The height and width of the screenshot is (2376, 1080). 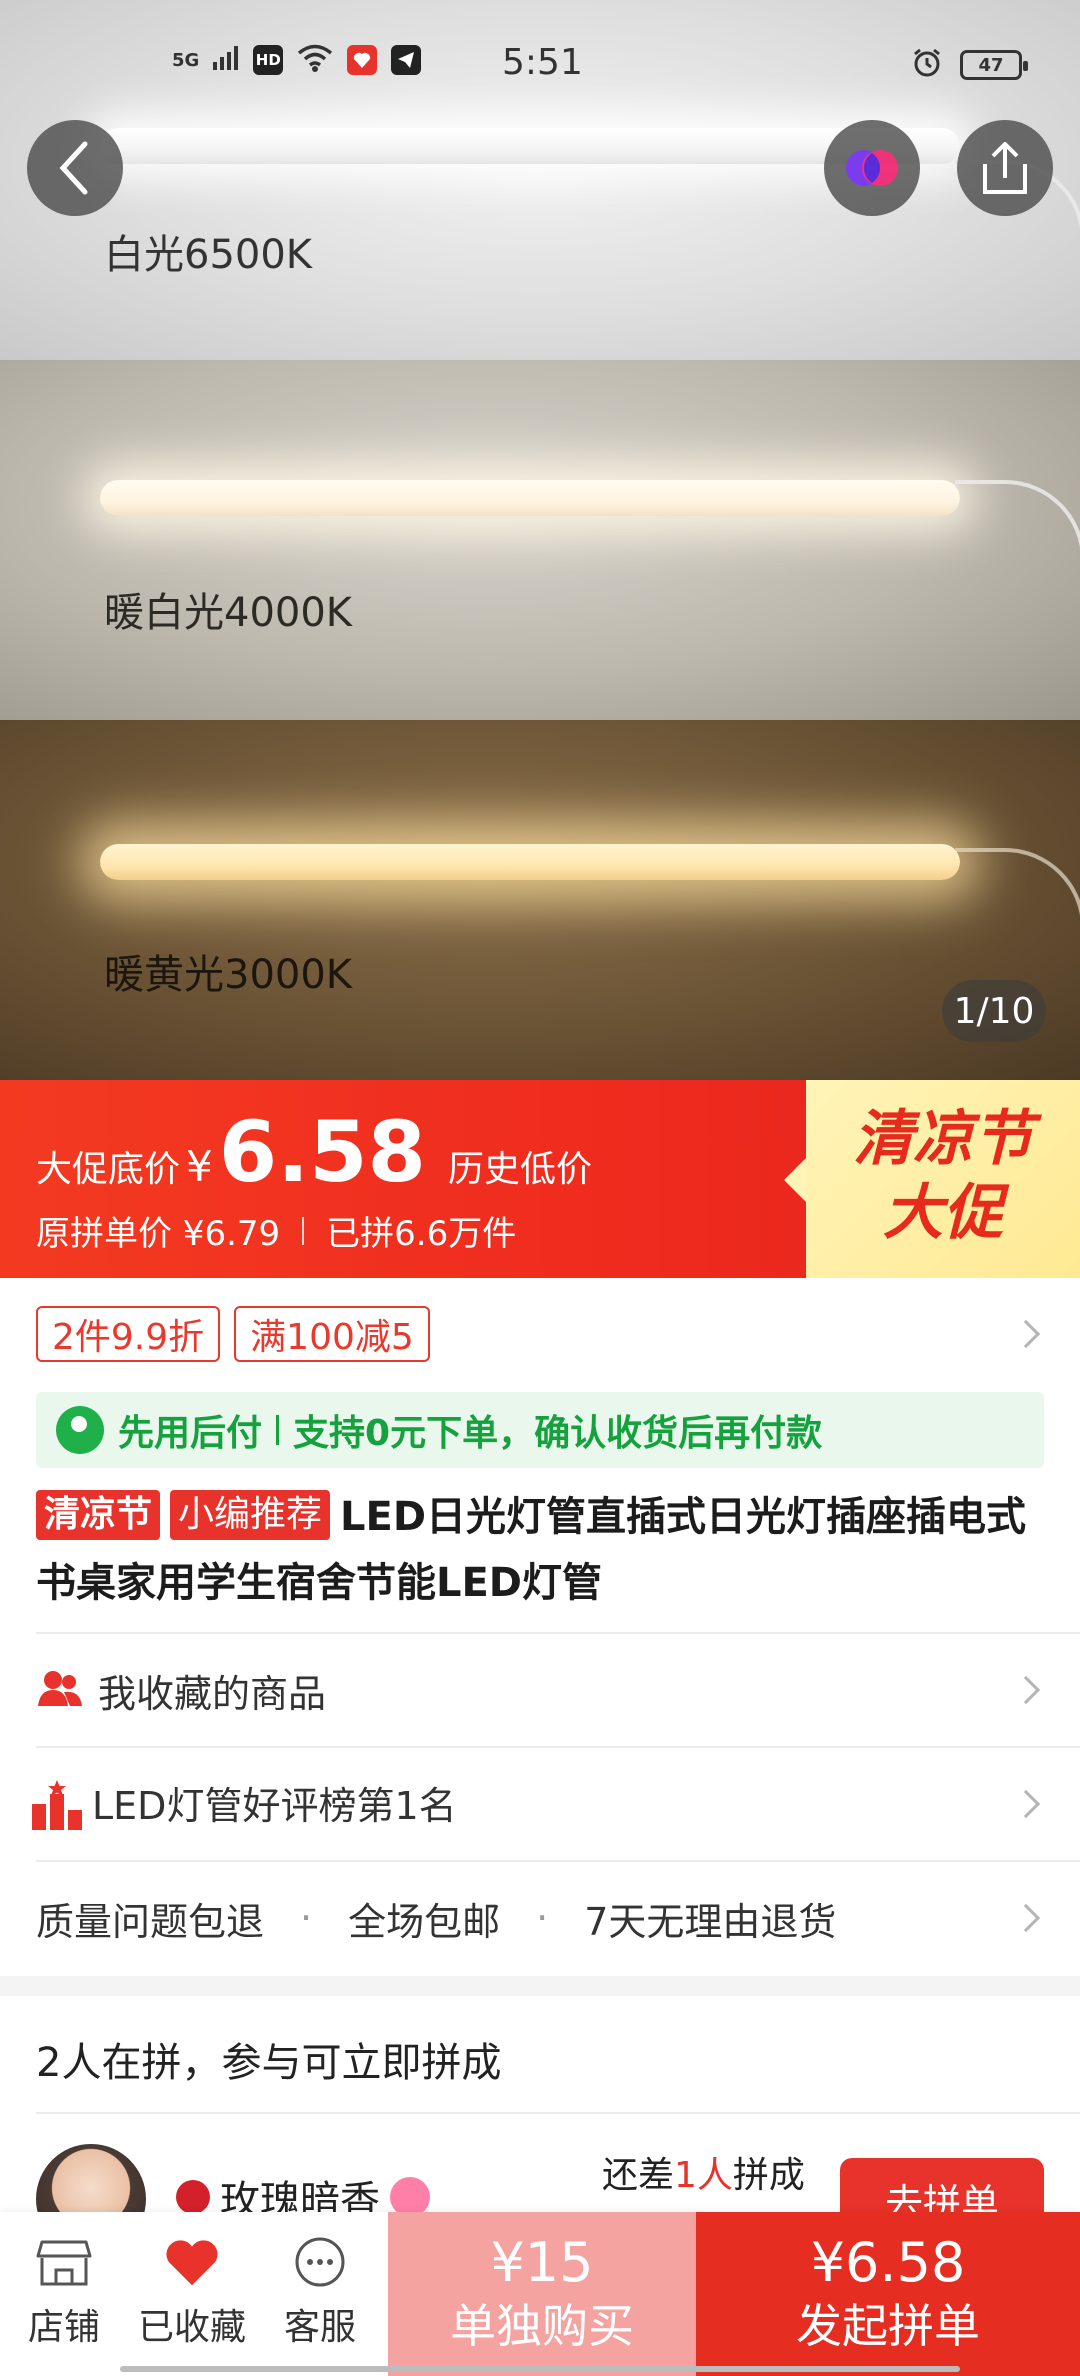 I want to click on pay-later-banner: 先用后付 支持0元下单，确认收货后再付款, so click(x=540, y=1430).